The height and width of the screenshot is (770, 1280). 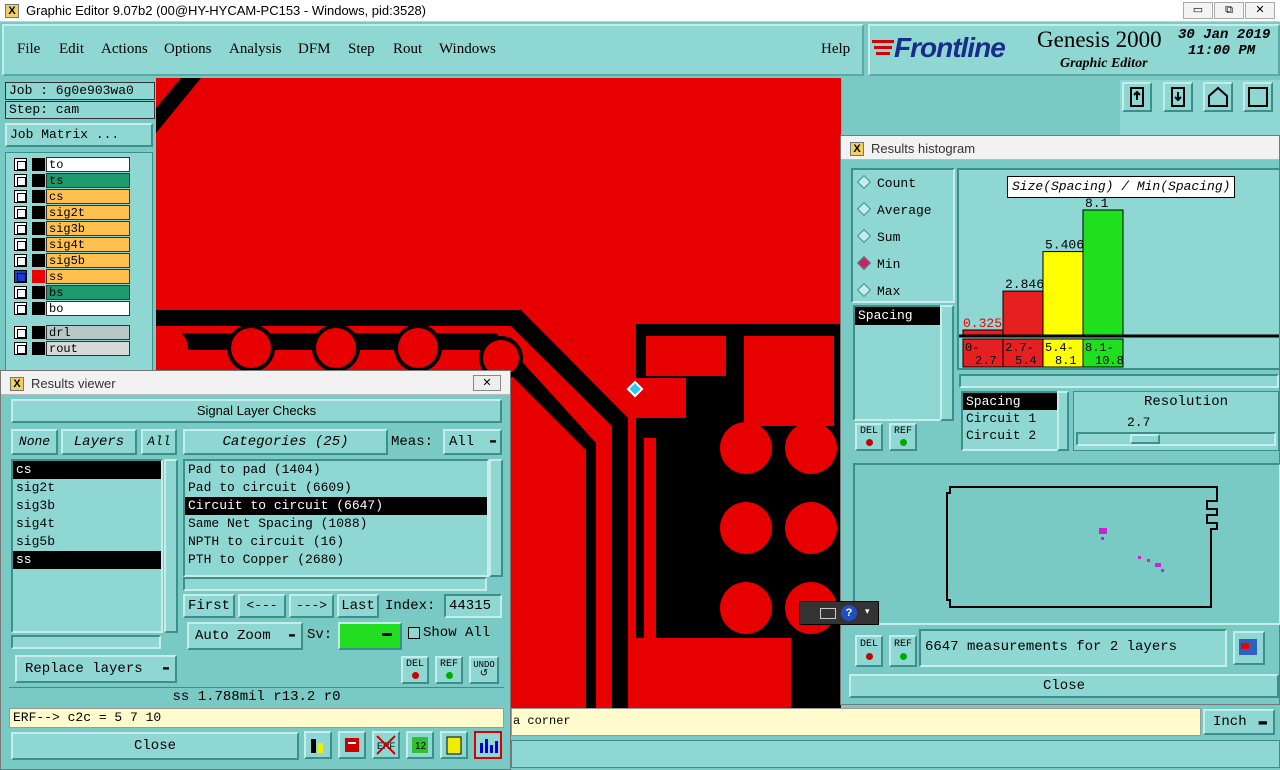 What do you see at coordinates (849, 613) in the screenshot?
I see `help-icon: ?` at bounding box center [849, 613].